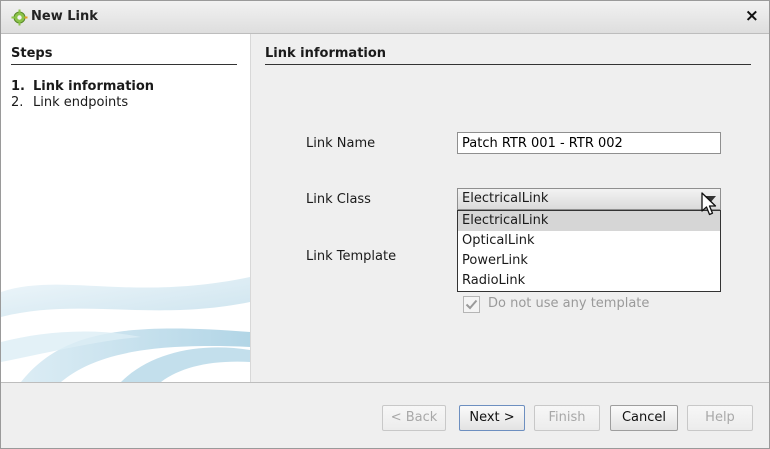 The height and width of the screenshot is (449, 770). I want to click on step-link-endpoints: 2. Link endpoints, so click(69, 102).